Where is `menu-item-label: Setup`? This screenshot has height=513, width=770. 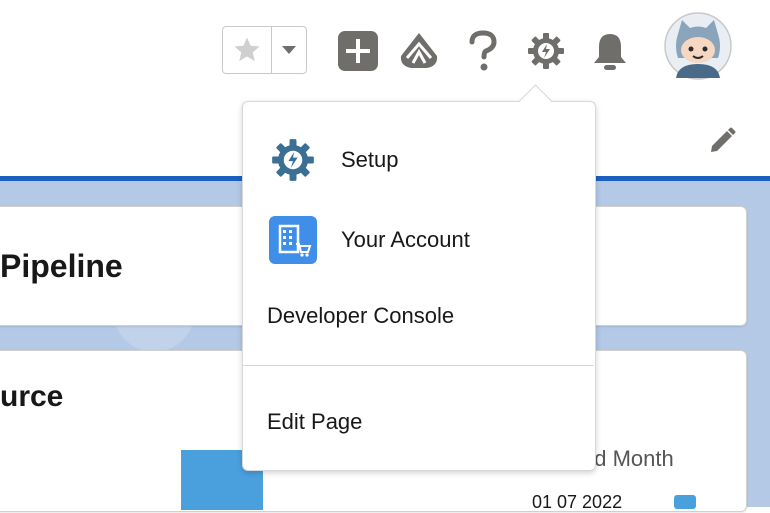 menu-item-label: Setup is located at coordinates (370, 159).